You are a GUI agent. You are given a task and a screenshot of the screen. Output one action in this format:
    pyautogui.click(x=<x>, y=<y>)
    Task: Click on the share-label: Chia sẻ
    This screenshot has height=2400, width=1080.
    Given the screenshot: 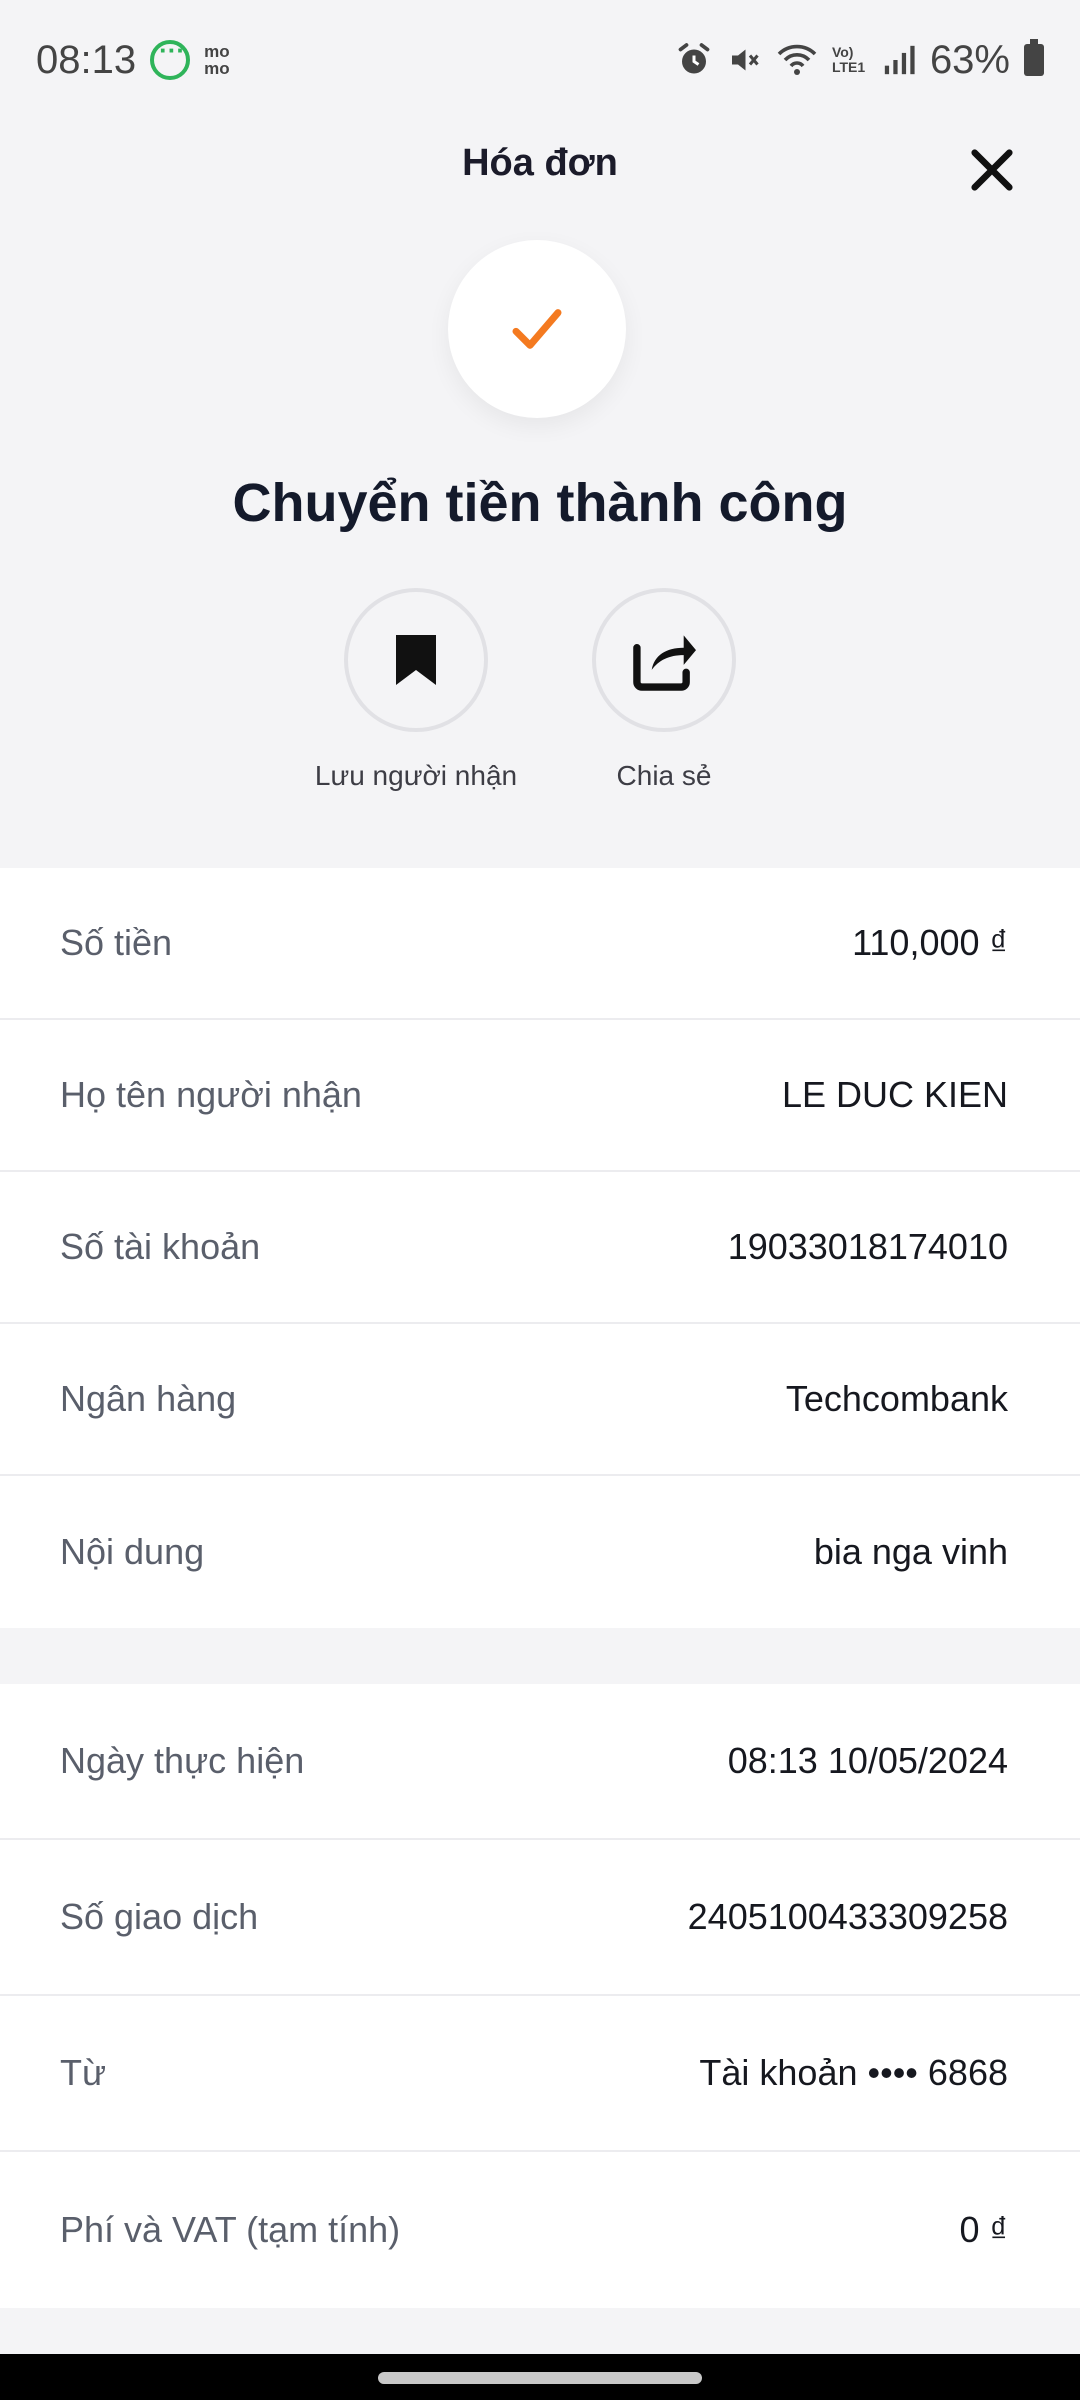 What is the action you would take?
    pyautogui.click(x=664, y=775)
    